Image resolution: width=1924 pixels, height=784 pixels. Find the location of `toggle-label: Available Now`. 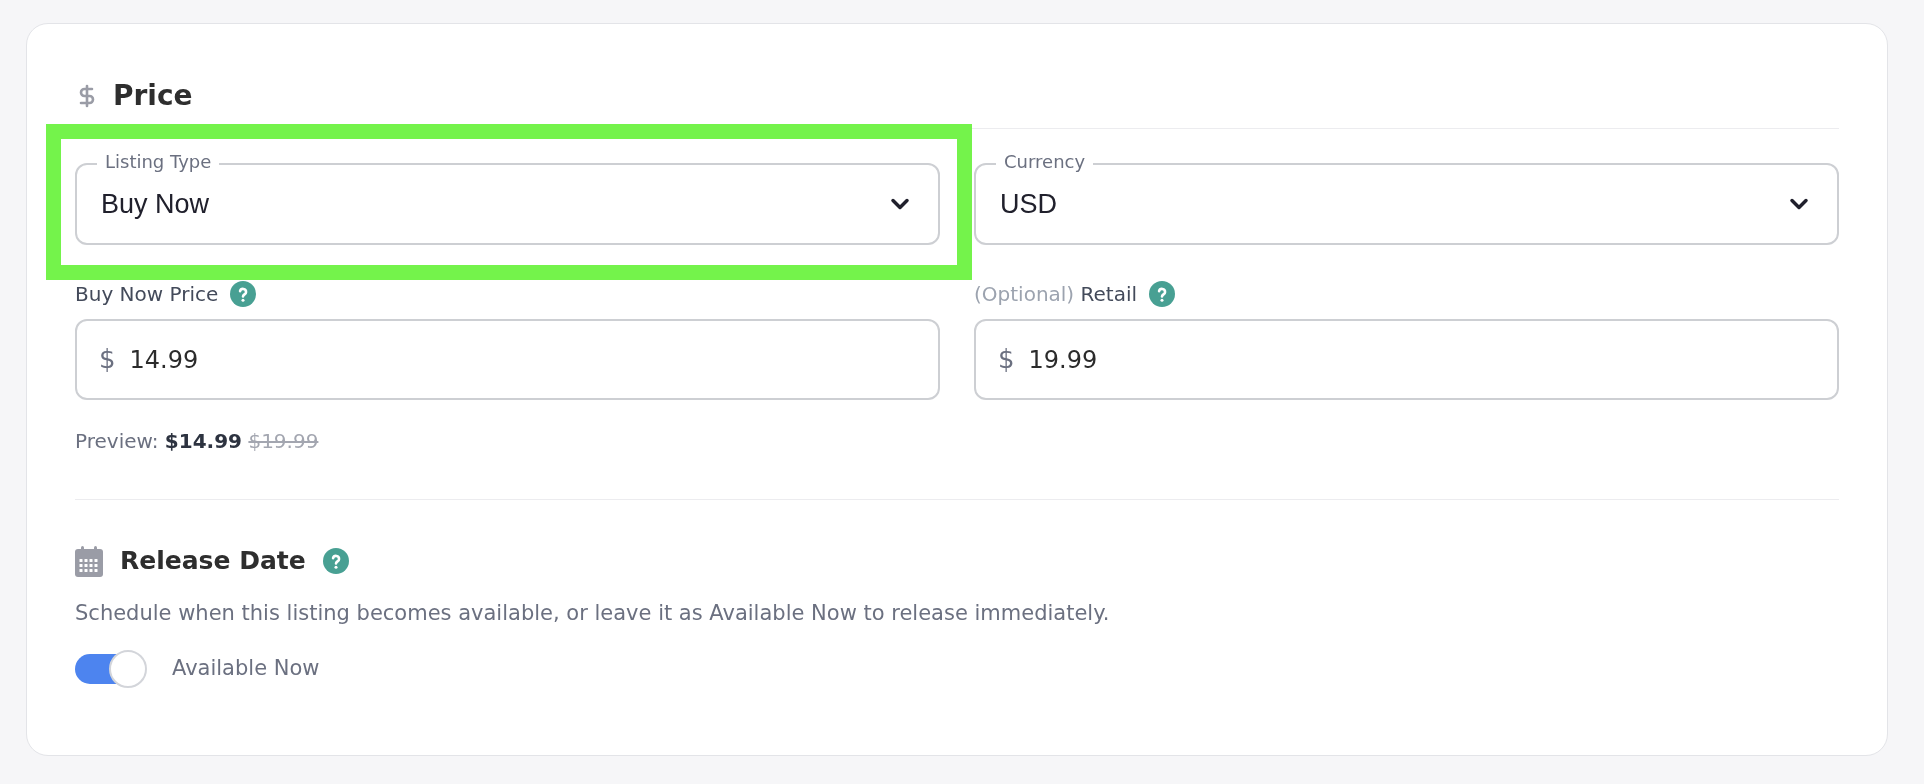

toggle-label: Available Now is located at coordinates (246, 669).